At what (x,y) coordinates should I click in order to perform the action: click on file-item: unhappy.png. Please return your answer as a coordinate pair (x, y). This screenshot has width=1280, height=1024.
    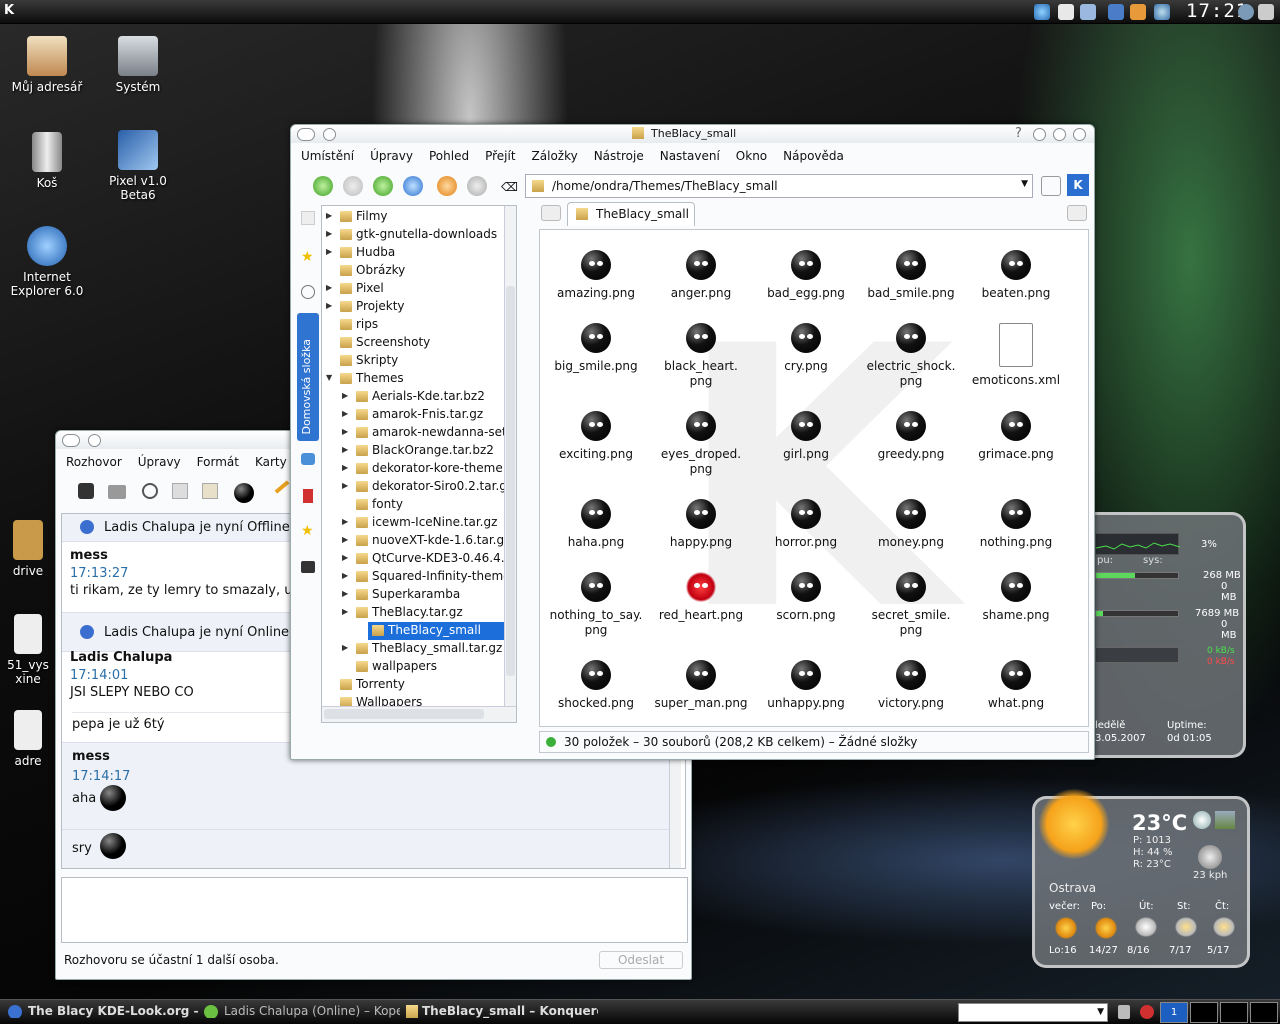
    Looking at the image, I should click on (806, 685).